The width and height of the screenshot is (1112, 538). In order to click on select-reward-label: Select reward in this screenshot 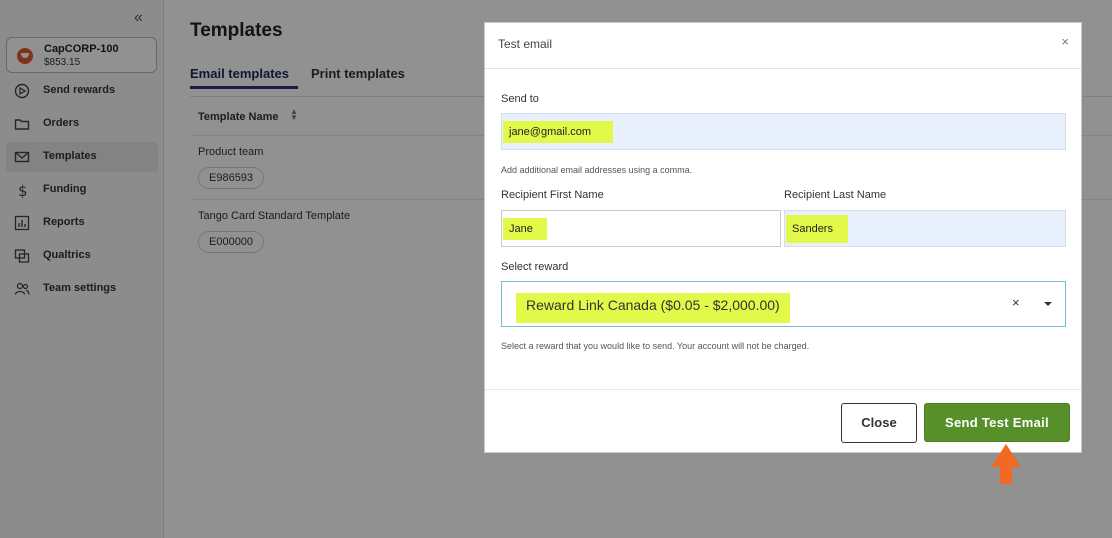, I will do `click(535, 267)`.